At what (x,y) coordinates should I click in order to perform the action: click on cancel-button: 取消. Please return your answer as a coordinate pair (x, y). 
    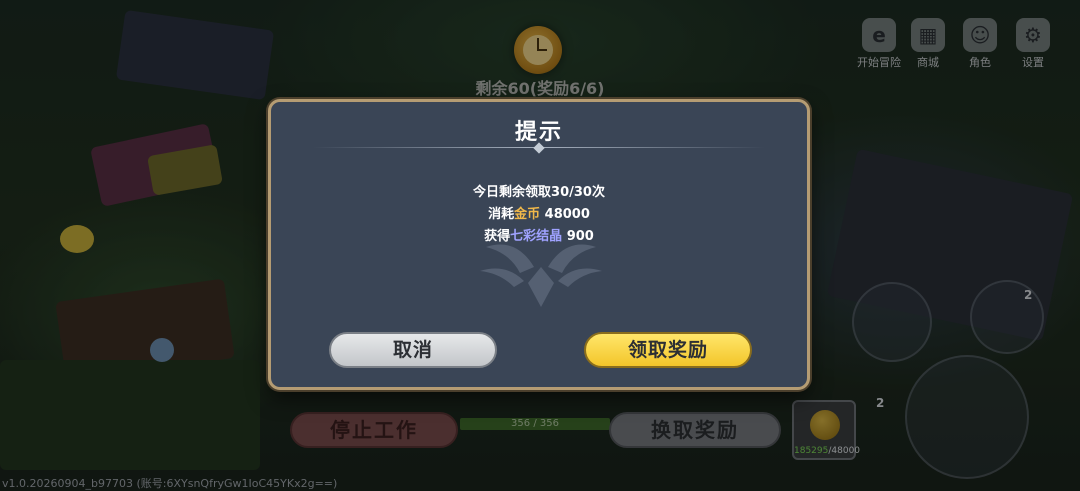
    Looking at the image, I should click on (413, 350).